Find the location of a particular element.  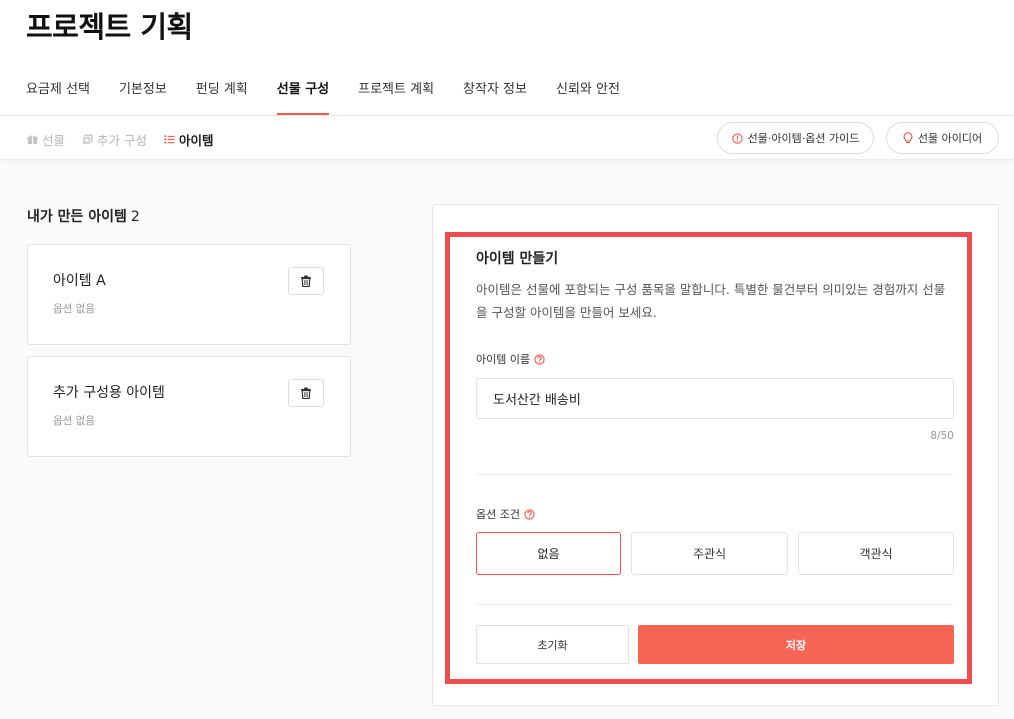

option-objective-button: 객관식 is located at coordinates (876, 553).